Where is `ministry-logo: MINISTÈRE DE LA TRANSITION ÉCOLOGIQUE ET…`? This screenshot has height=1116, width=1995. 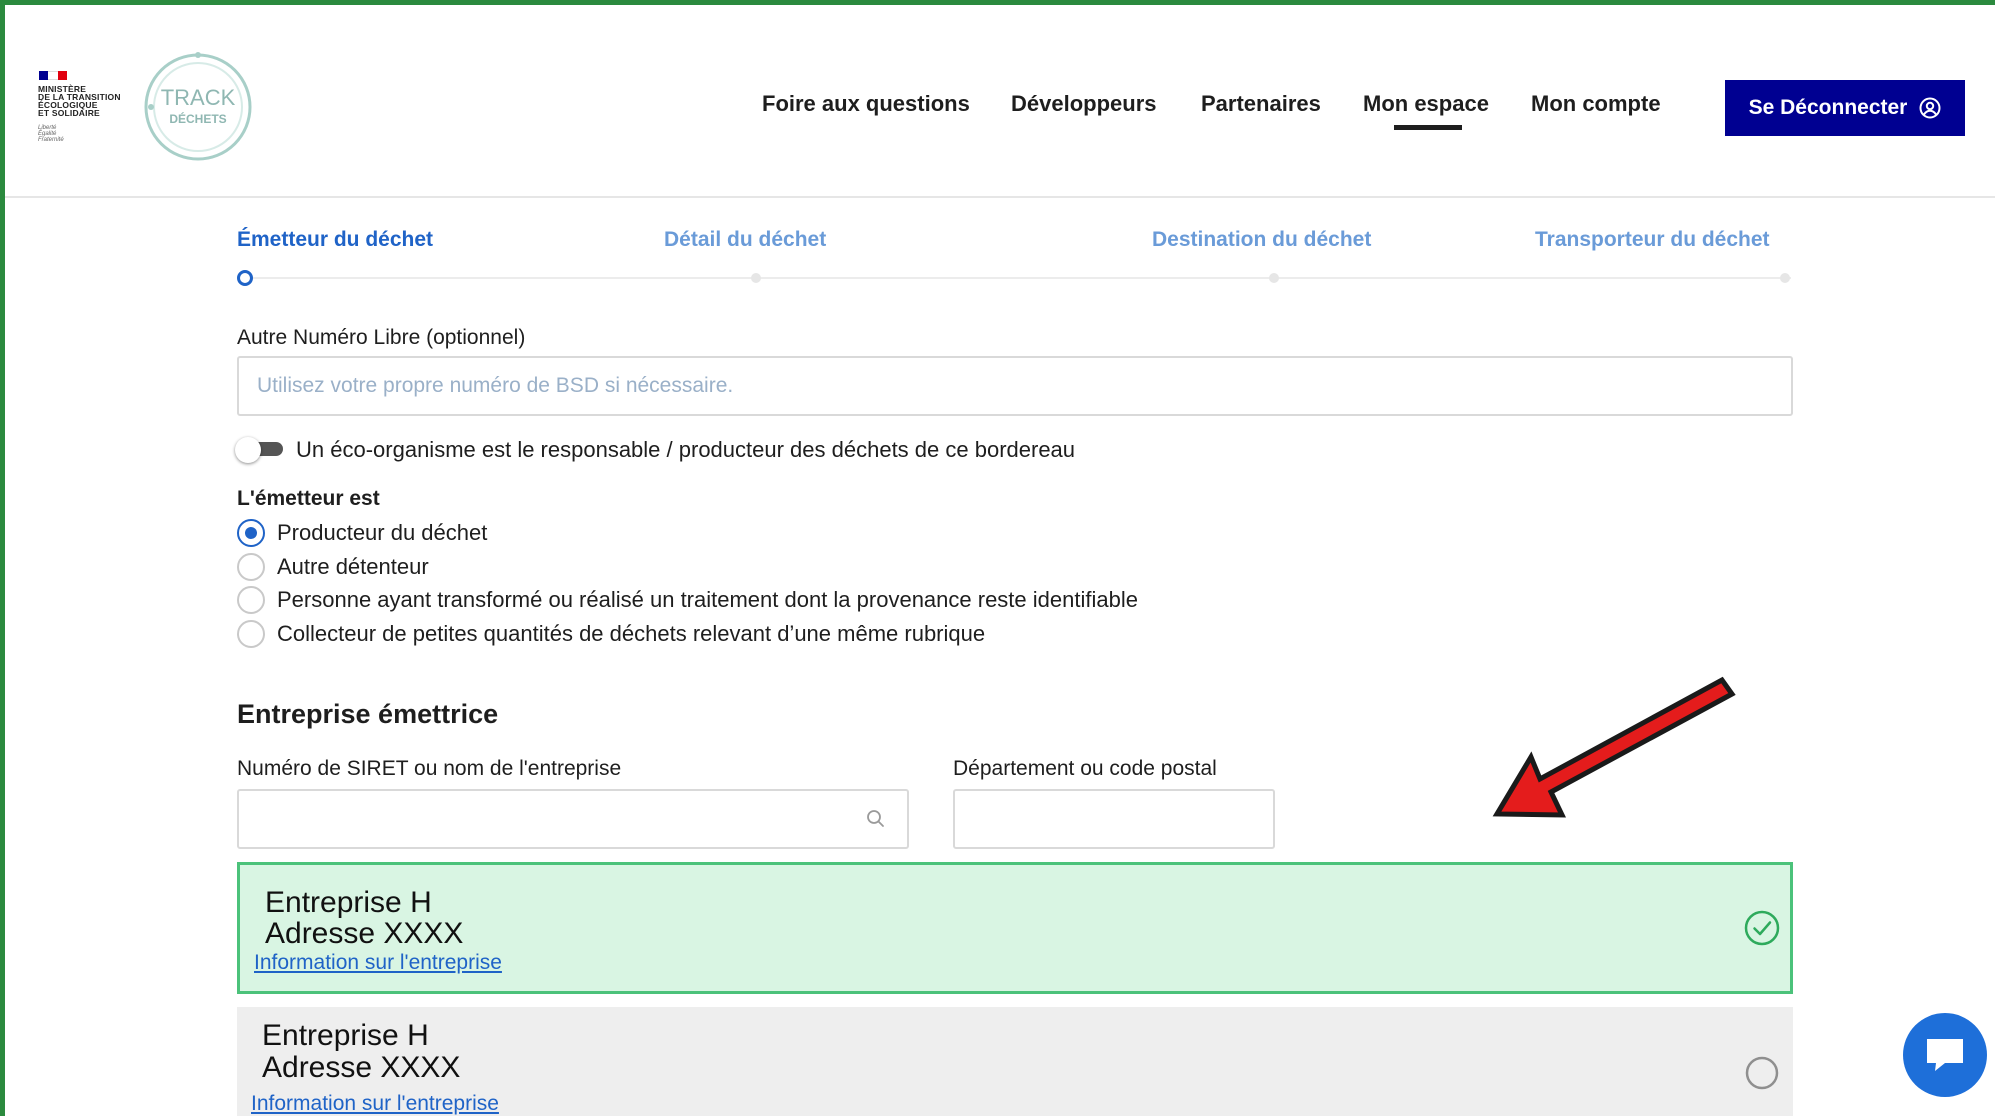
ministry-logo: MINISTÈRE DE LA TRANSITION ÉCOLOGIQUE ET… is located at coordinates (86, 112).